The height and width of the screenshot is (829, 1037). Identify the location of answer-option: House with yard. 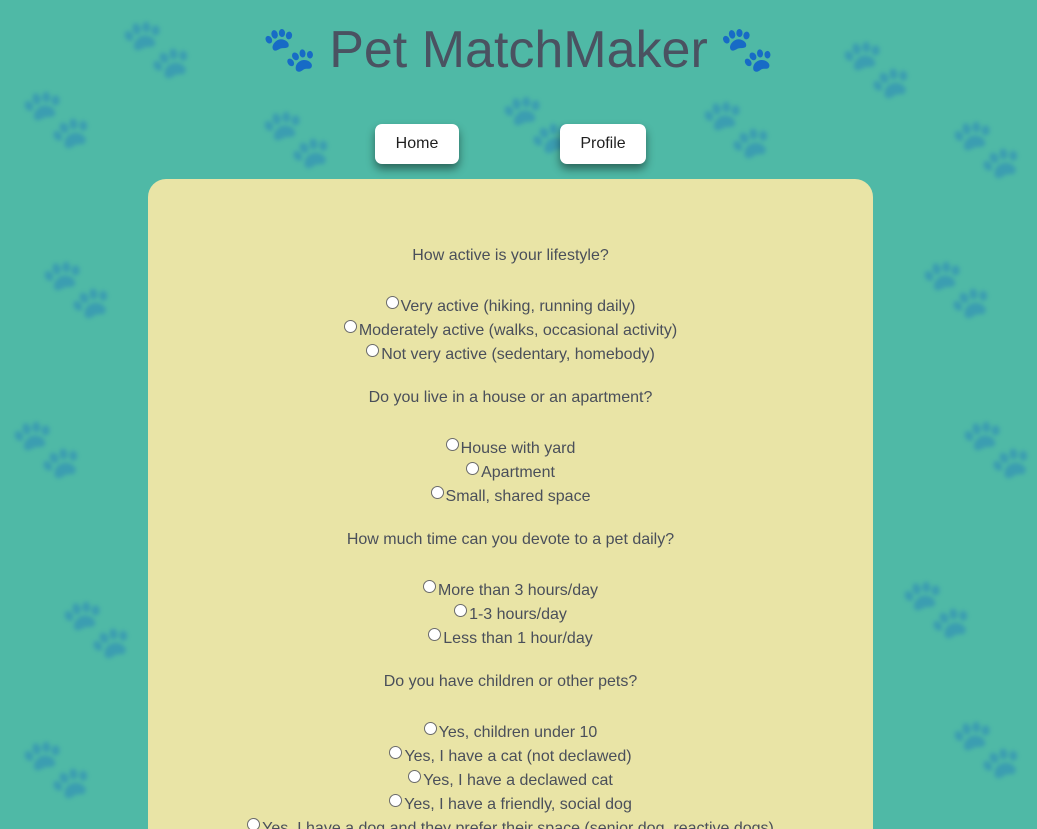
(510, 449).